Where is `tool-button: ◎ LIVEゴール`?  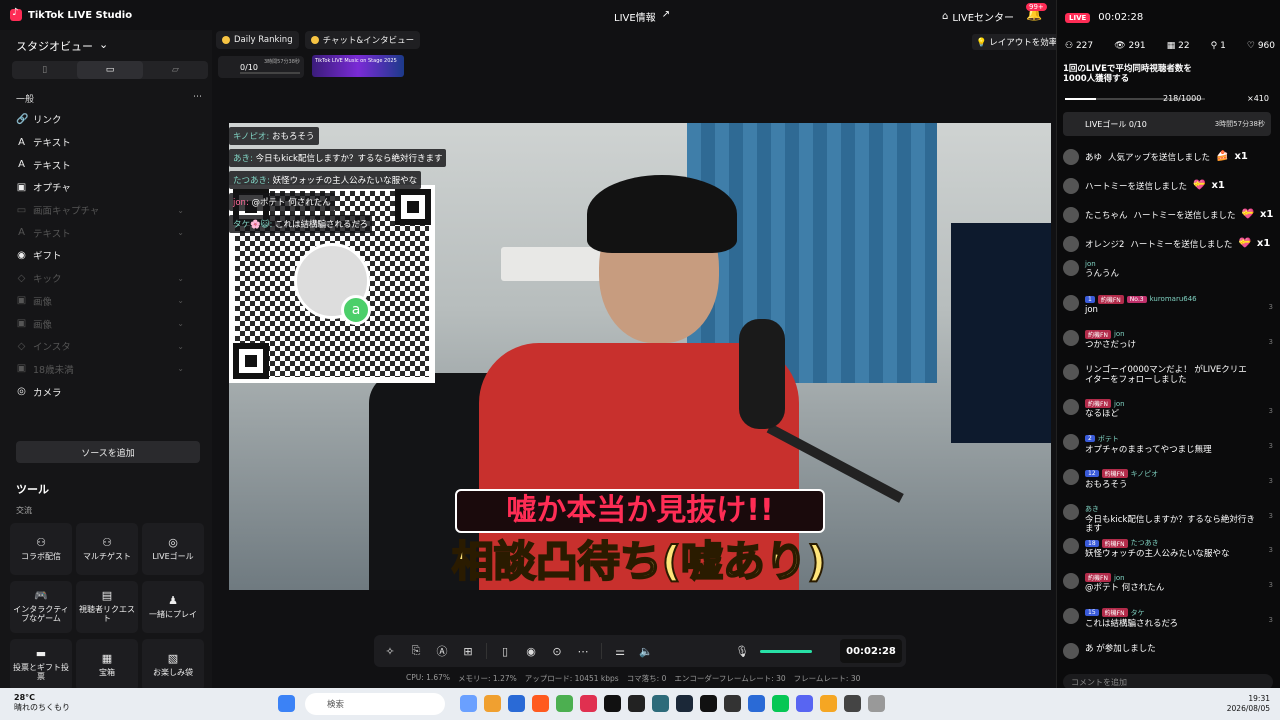
tool-button: ◎ LIVEゴール is located at coordinates (173, 549).